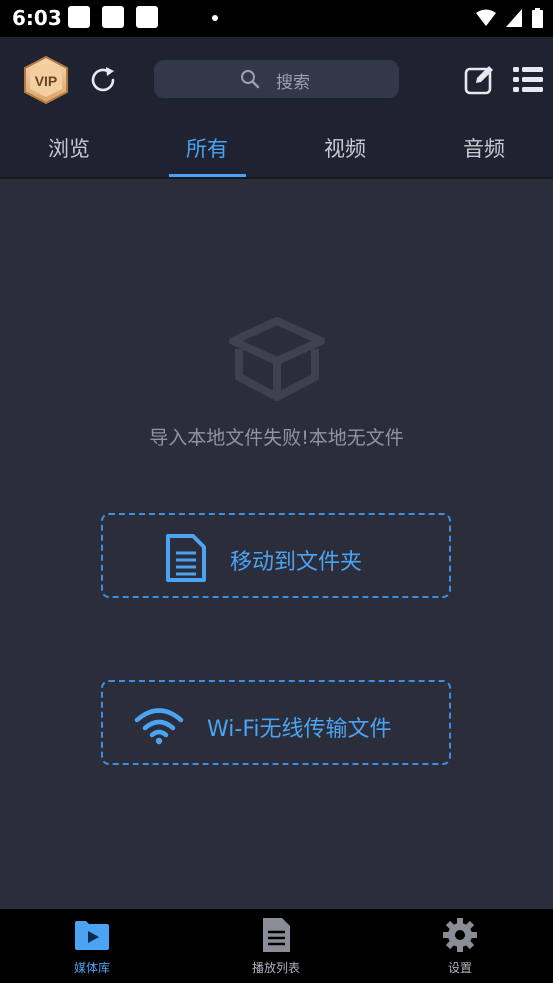 The width and height of the screenshot is (553, 983). Describe the element at coordinates (514, 18) in the screenshot. I see `cell-signal-icon` at that location.